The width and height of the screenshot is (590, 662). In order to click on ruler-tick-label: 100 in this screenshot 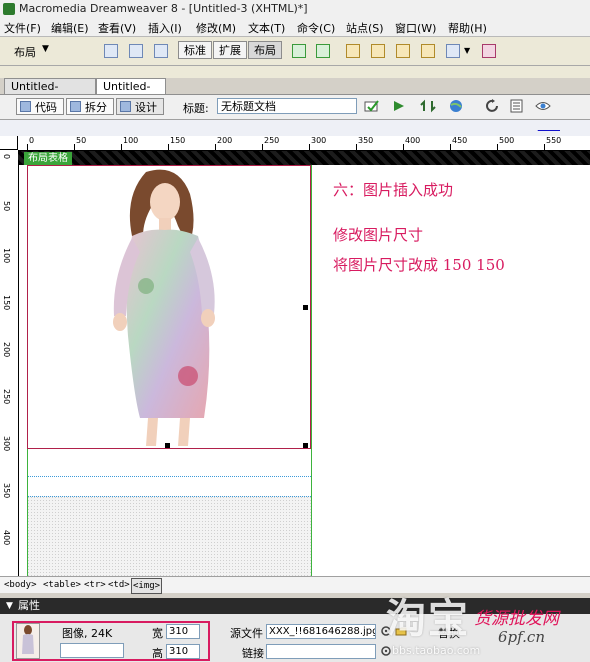, I will do `click(6, 256)`.